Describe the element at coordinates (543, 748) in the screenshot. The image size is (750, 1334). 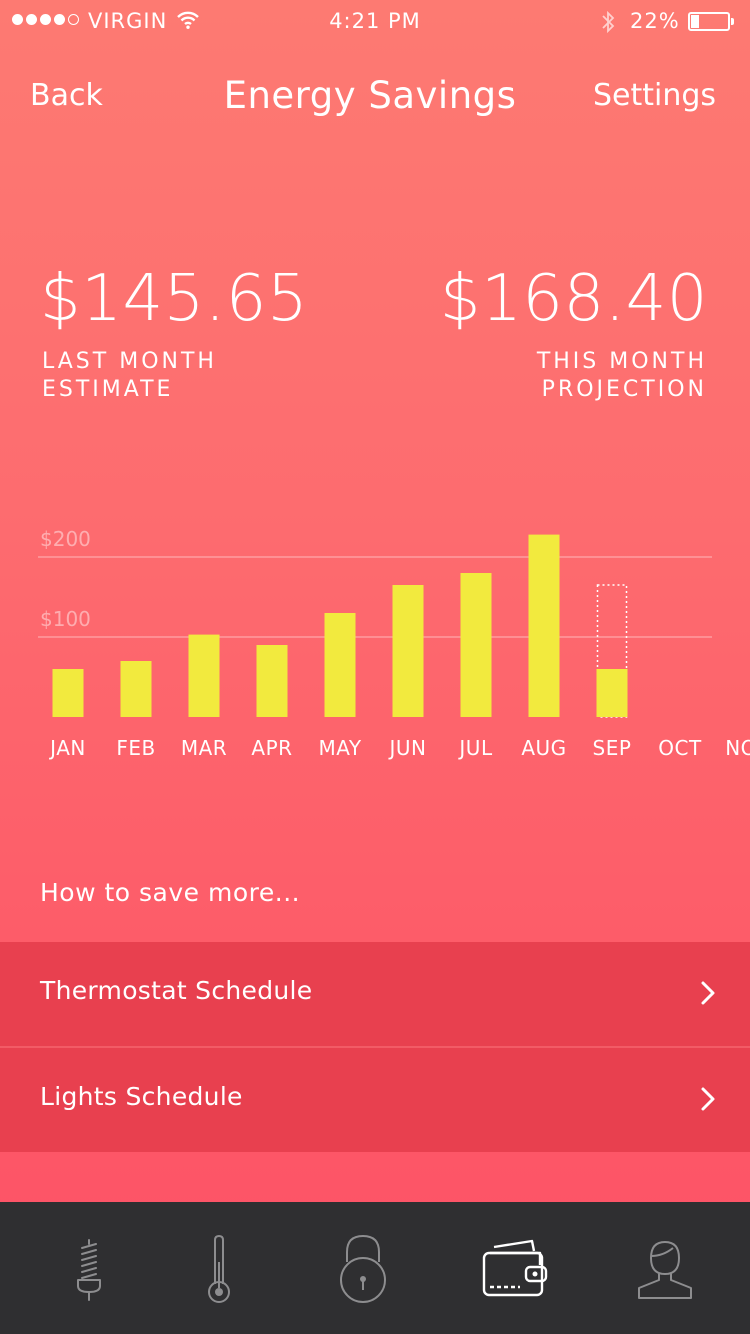
I see `x-tick-label: AUG` at that location.